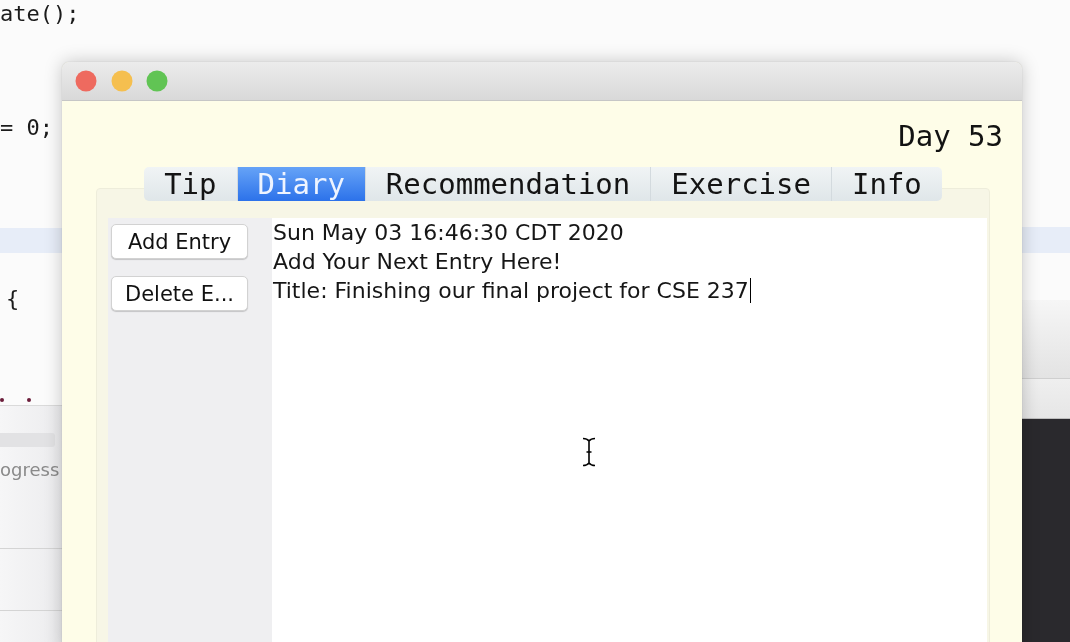 The height and width of the screenshot is (642, 1070). Describe the element at coordinates (448, 233) in the screenshot. I see `text-line: Sun May 03 16:46:30 CDT 2020` at that location.